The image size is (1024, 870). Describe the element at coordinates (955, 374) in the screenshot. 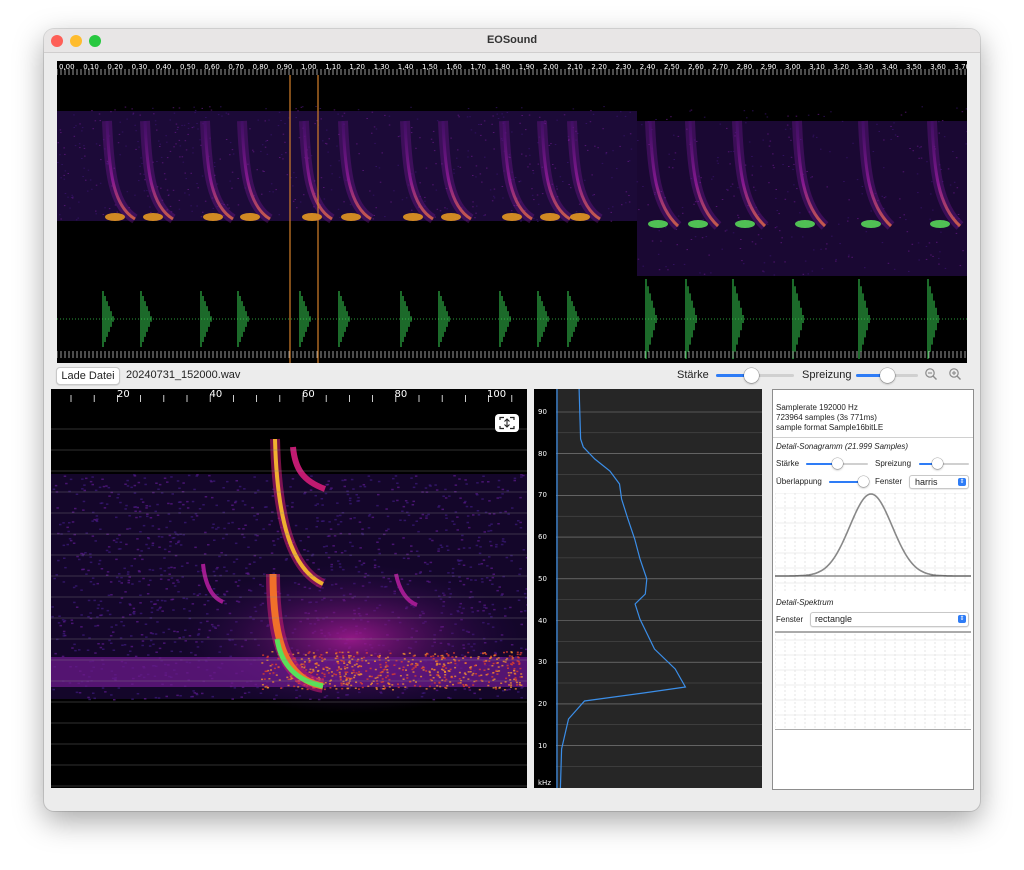

I see `zoom-in-icon` at that location.